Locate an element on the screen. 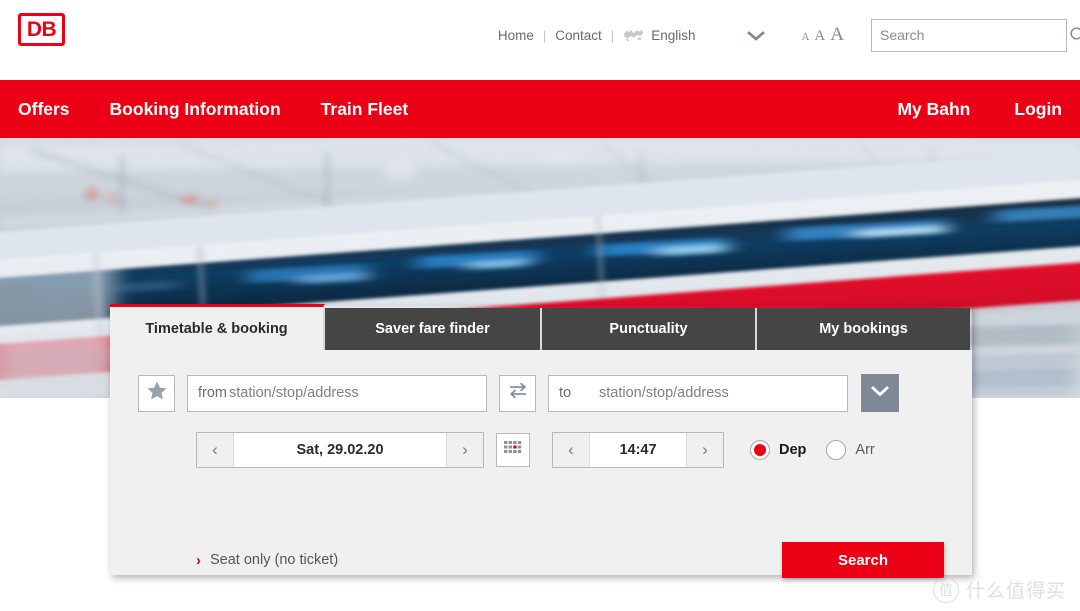 Image resolution: width=1080 pixels, height=611 pixels. main-nav-left-group: Offers Booking Information Train Fleet is located at coordinates (224, 109).